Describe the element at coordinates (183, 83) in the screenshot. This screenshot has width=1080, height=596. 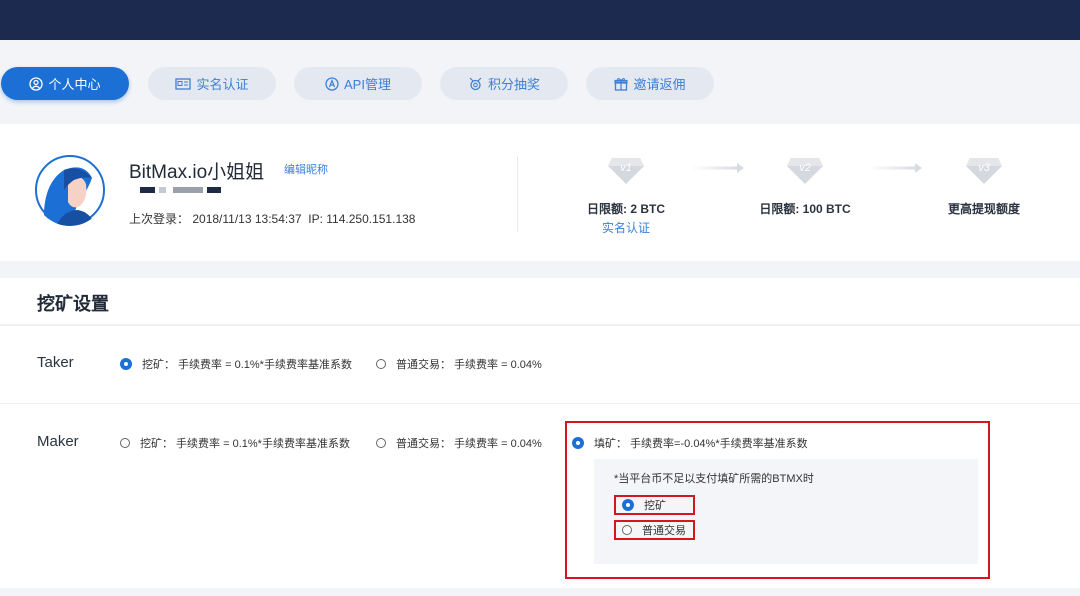
I see `id-card-icon` at that location.